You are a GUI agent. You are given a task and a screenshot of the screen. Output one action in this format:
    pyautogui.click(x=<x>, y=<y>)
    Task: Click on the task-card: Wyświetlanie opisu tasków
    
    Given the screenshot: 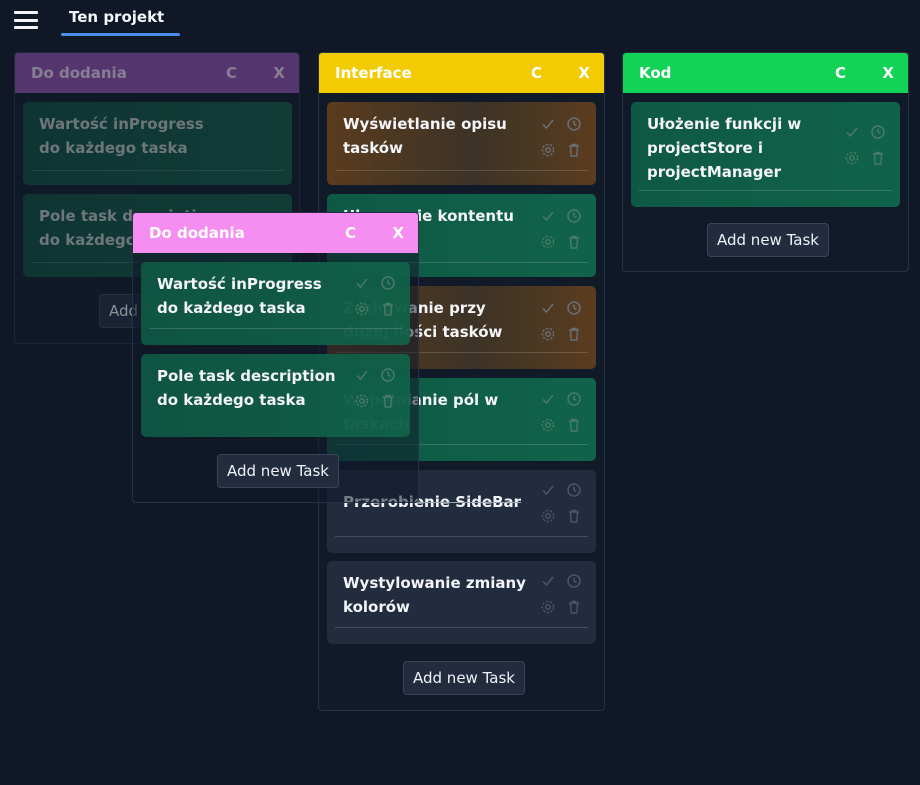 What is the action you would take?
    pyautogui.click(x=461, y=143)
    